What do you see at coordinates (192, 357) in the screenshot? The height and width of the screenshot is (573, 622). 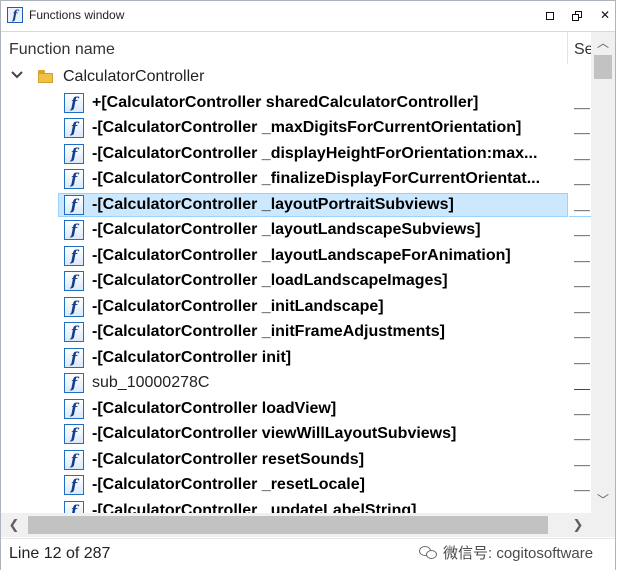 I see `function-name: -[CalculatorController init]` at bounding box center [192, 357].